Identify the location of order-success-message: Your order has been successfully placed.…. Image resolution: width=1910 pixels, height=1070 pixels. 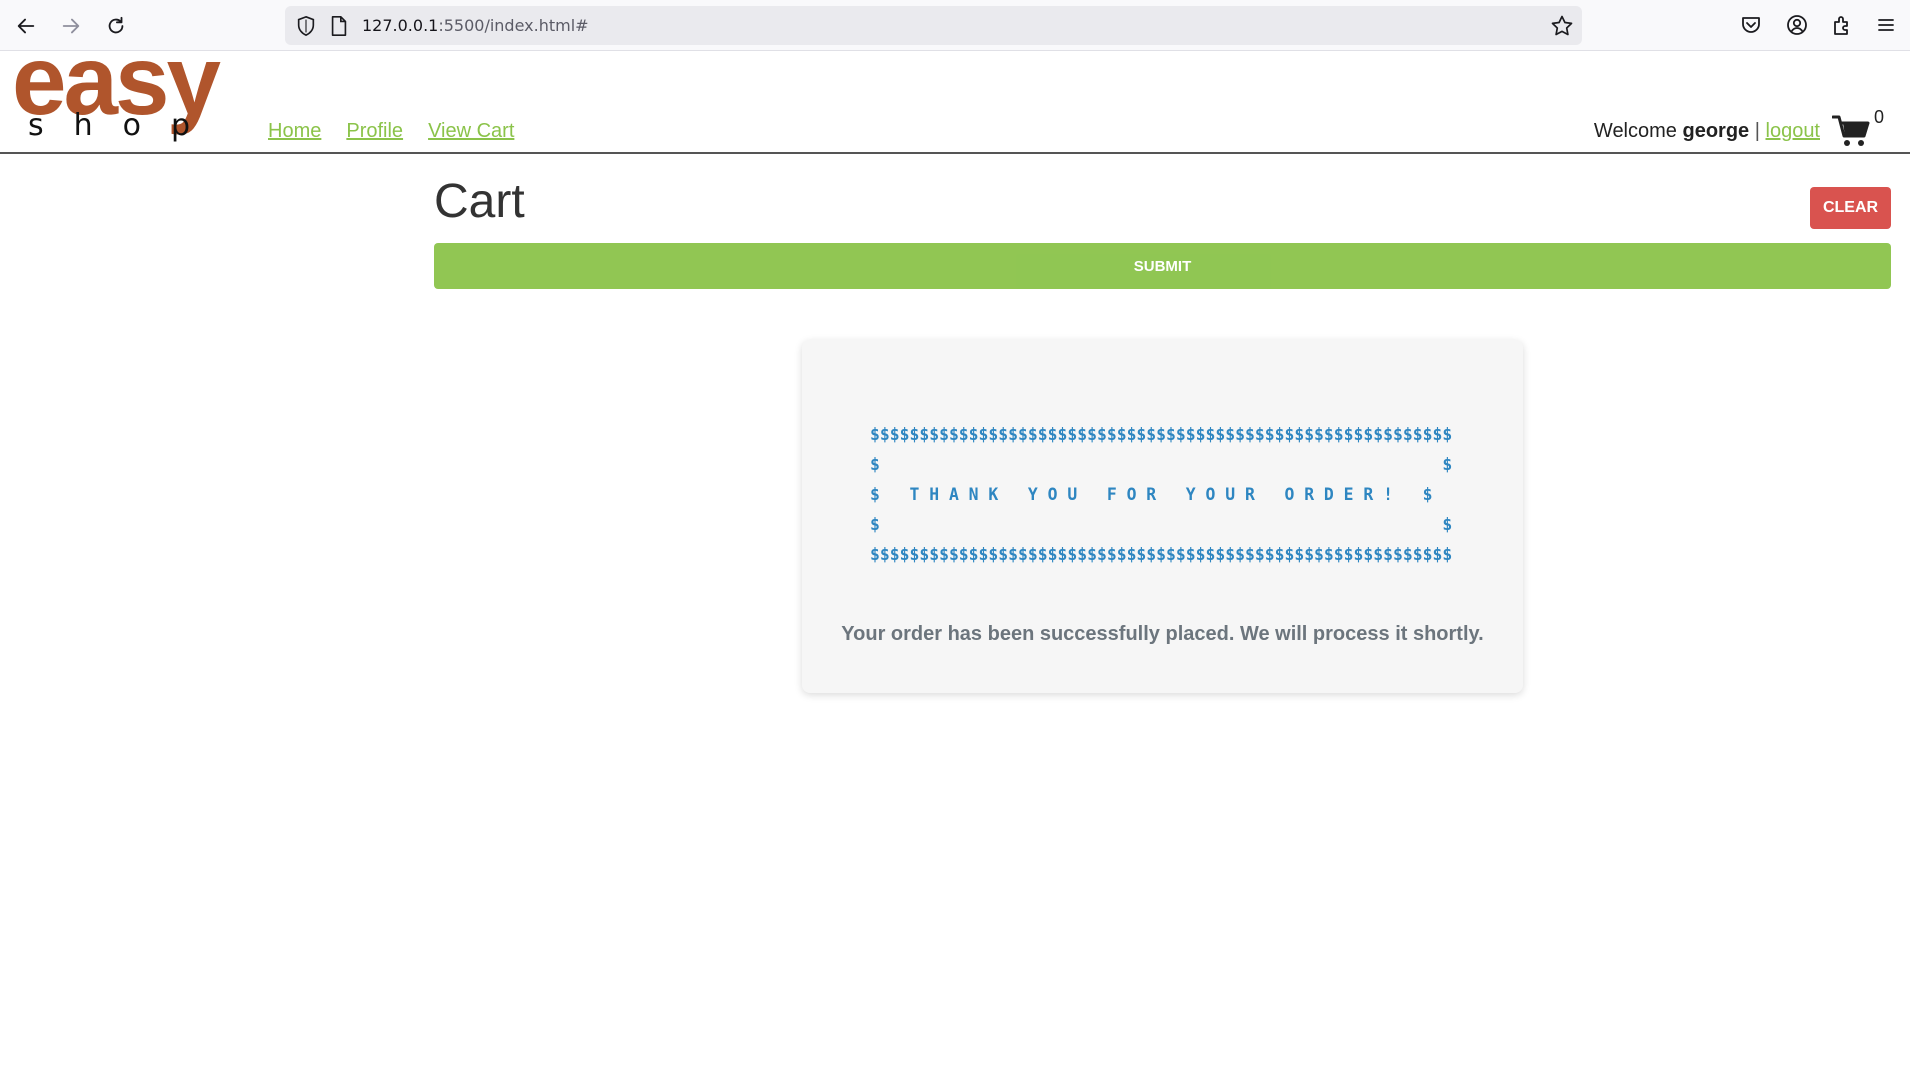
(1162, 634).